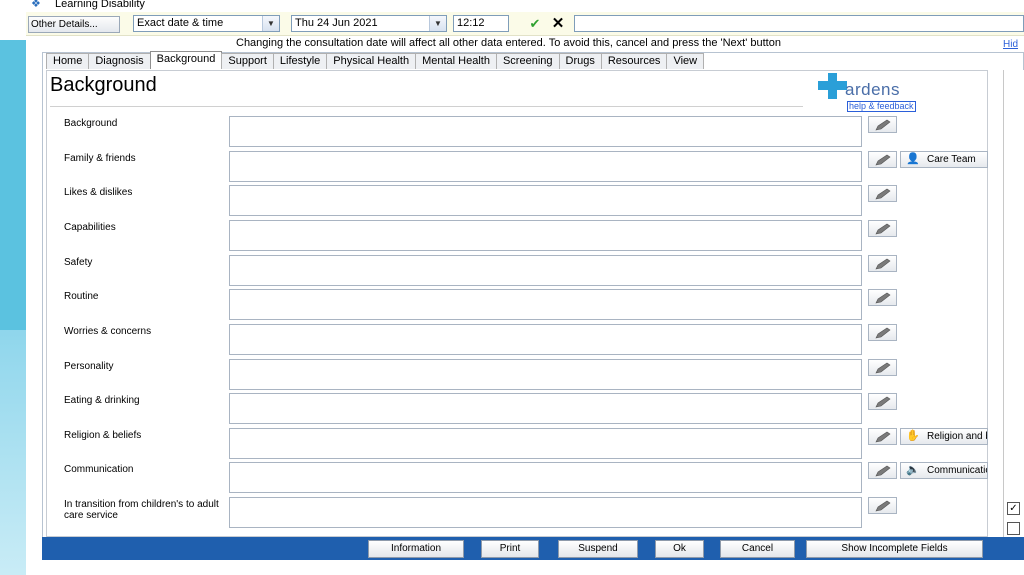 Image resolution: width=1024 pixels, height=575 pixels. What do you see at coordinates (13, 452) in the screenshot?
I see `left-decoration-light` at bounding box center [13, 452].